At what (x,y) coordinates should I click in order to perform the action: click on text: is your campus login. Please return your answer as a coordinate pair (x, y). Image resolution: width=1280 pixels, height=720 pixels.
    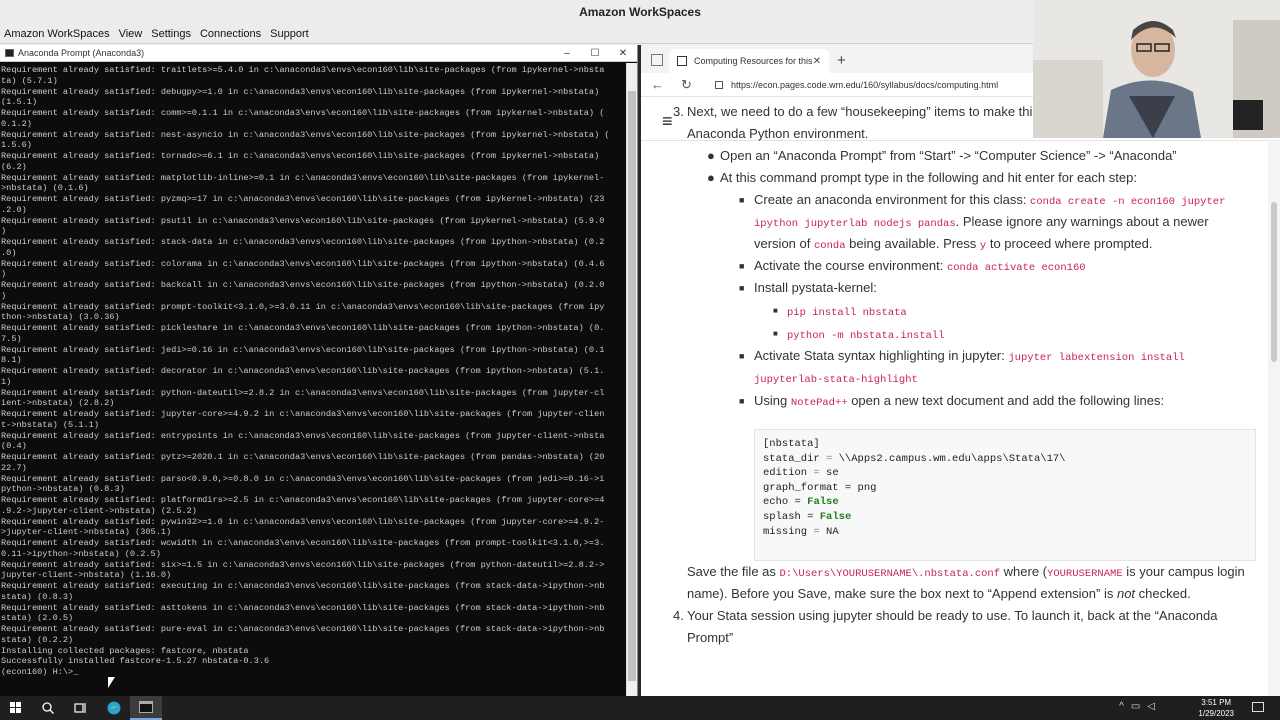
    Looking at the image, I should click on (1183, 571).